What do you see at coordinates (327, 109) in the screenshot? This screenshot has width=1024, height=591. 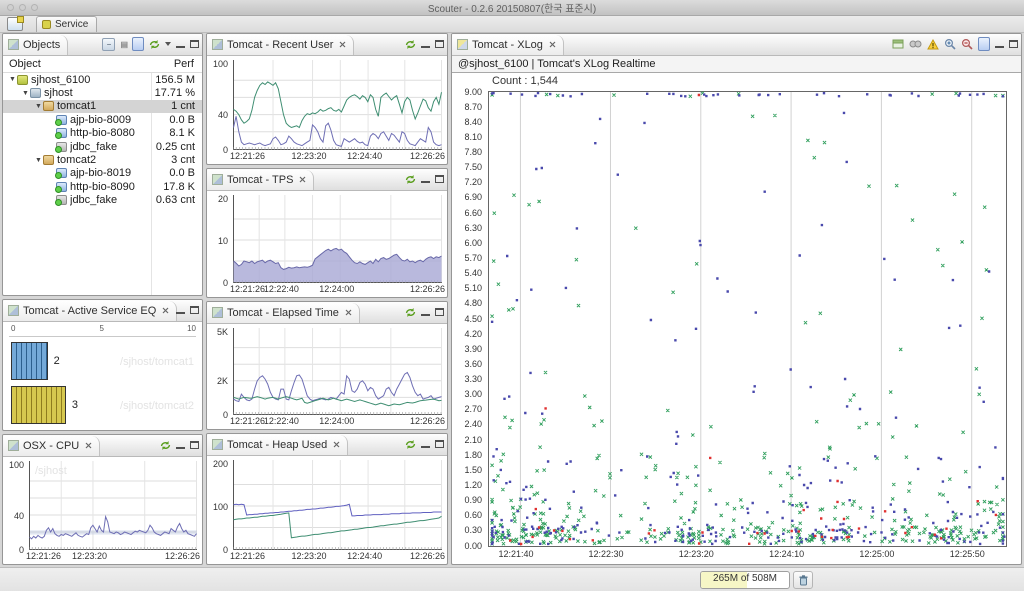 I see `recent-user-chart: 0 40 100 12:21:26 12:23:20 12:24:40 12:26:26` at bounding box center [327, 109].